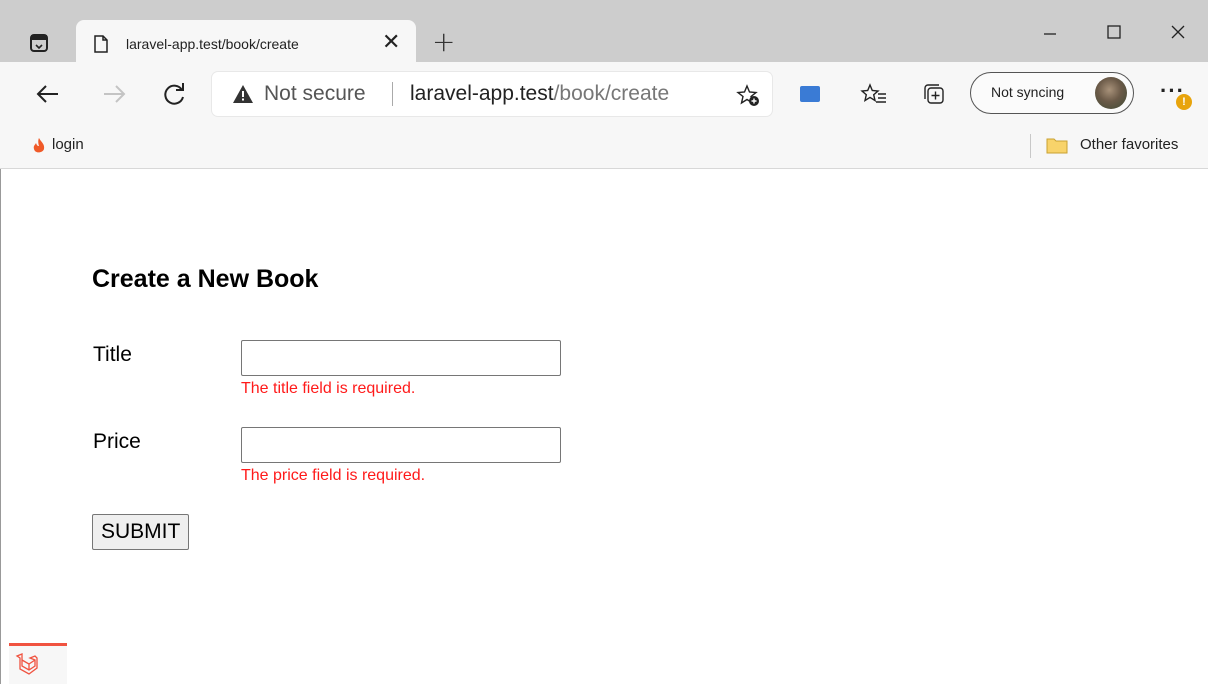 The width and height of the screenshot is (1208, 684). Describe the element at coordinates (1114, 29) in the screenshot. I see `maximize-button` at that location.